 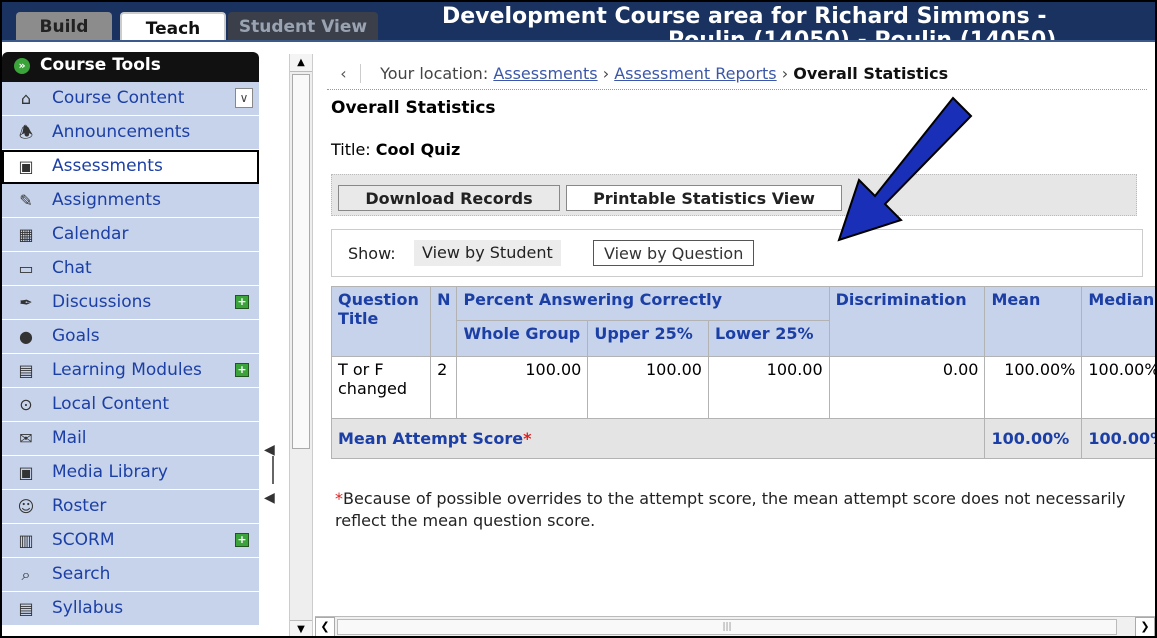 I want to click on sidebar-item-assessments: ▣ Assessments, so click(x=130, y=167).